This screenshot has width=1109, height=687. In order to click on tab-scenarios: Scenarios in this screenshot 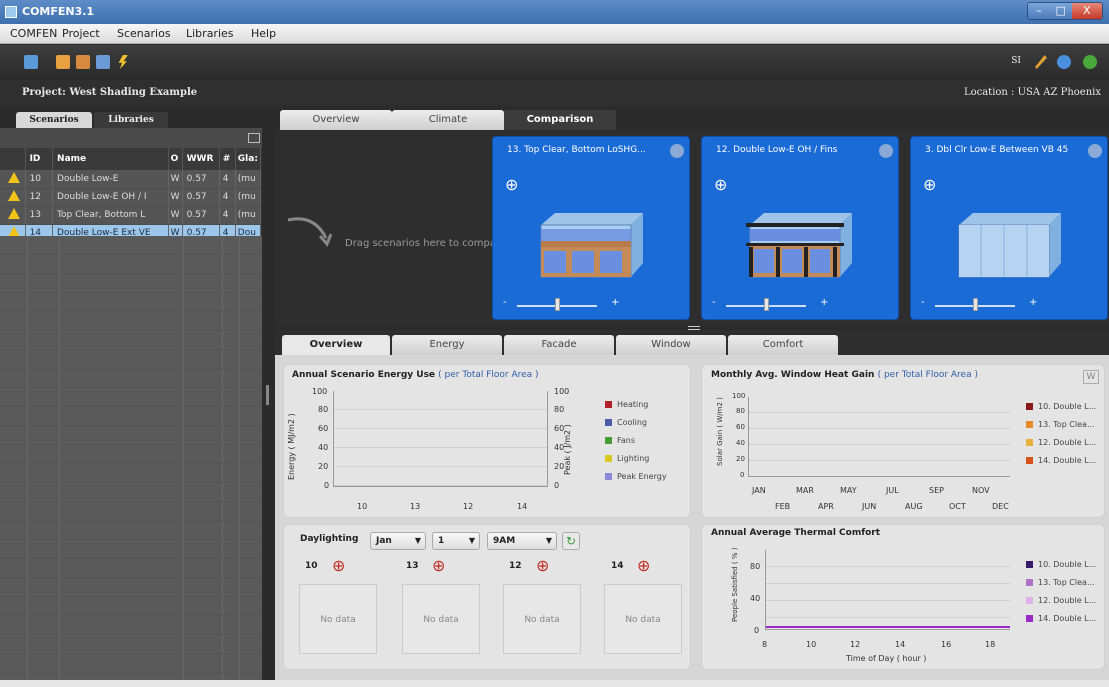, I will do `click(54, 120)`.